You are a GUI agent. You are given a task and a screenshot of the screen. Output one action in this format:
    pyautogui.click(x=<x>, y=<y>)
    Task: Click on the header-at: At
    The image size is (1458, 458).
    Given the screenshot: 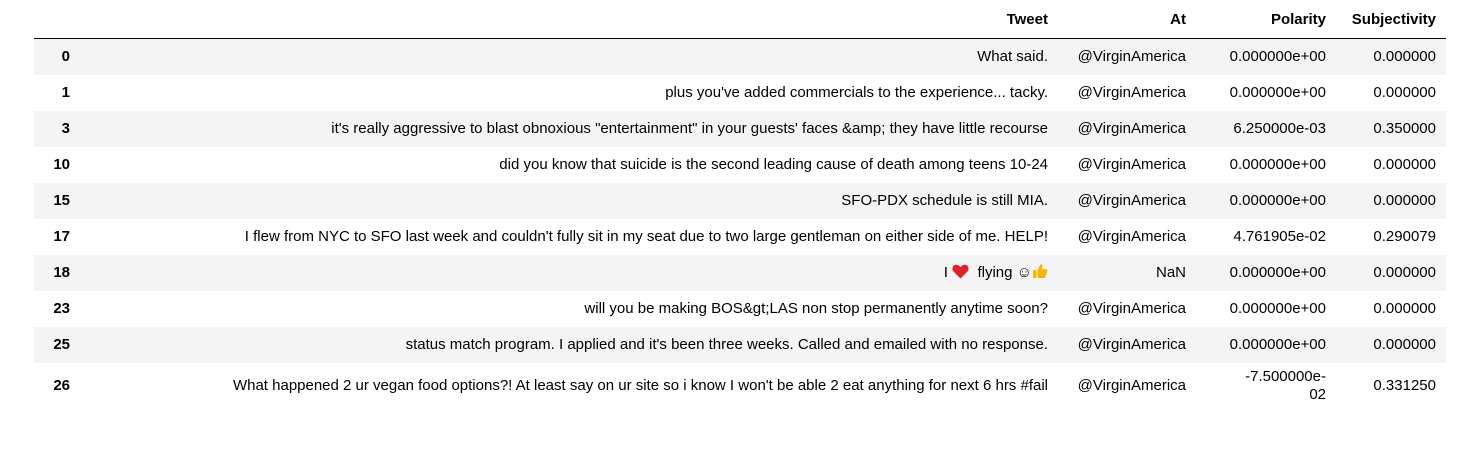 What is the action you would take?
    pyautogui.click(x=1127, y=19)
    